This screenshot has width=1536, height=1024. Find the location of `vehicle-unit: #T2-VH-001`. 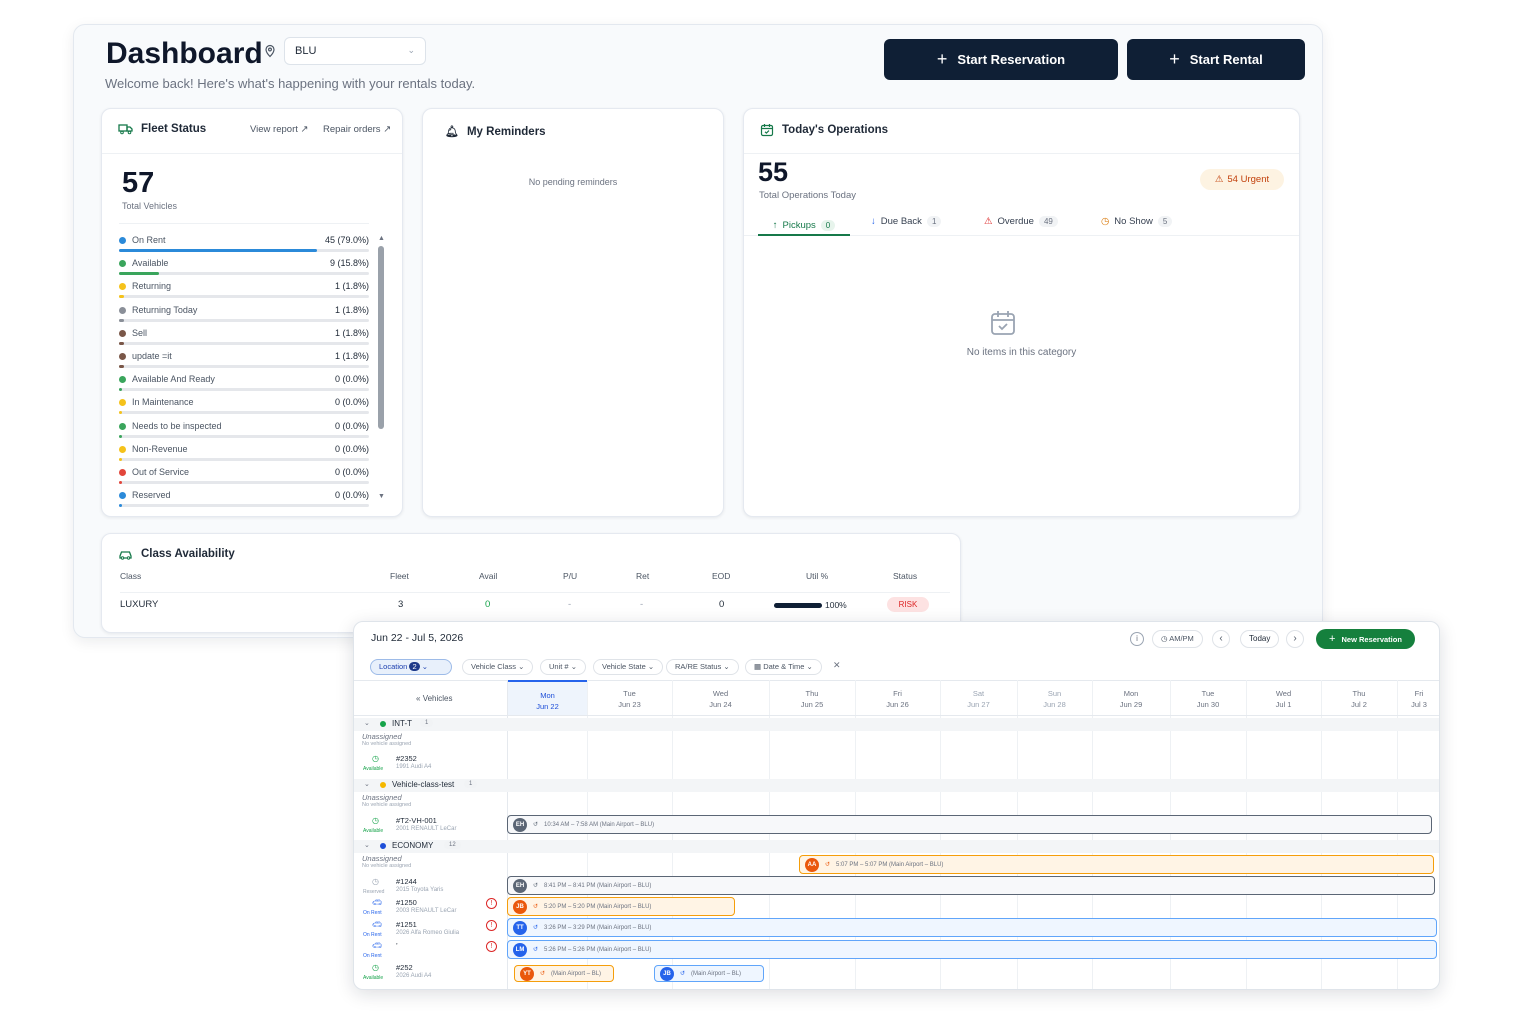

vehicle-unit: #T2-VH-001 is located at coordinates (416, 820).